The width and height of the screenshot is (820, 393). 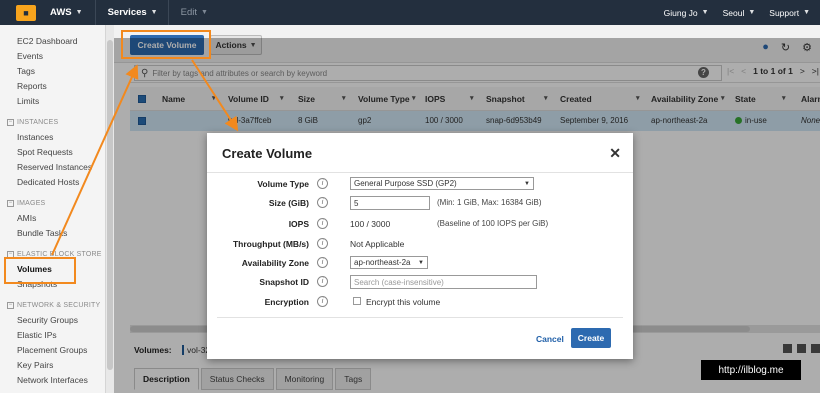 What do you see at coordinates (751, 370) in the screenshot?
I see `watermark: http://ilblog.me` at bounding box center [751, 370].